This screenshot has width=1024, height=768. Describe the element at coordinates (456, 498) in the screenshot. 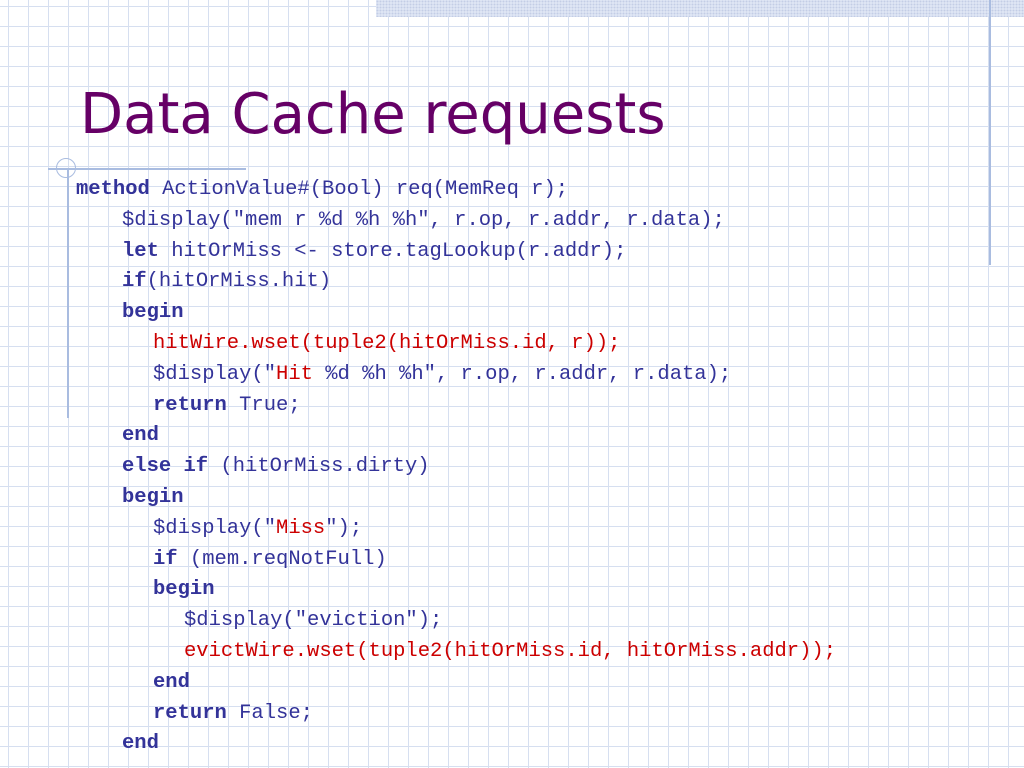

I see `code-line-11: begin` at that location.